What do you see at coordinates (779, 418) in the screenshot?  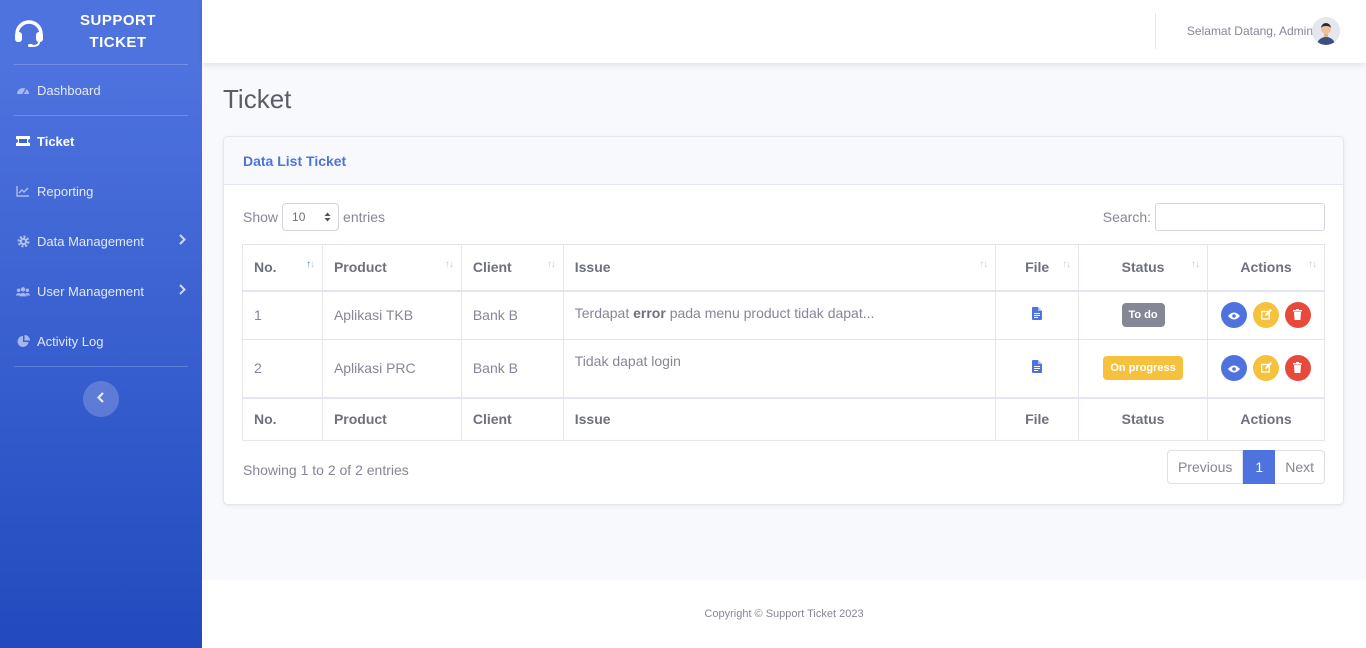 I see `footer-header-issue: Issue` at bounding box center [779, 418].